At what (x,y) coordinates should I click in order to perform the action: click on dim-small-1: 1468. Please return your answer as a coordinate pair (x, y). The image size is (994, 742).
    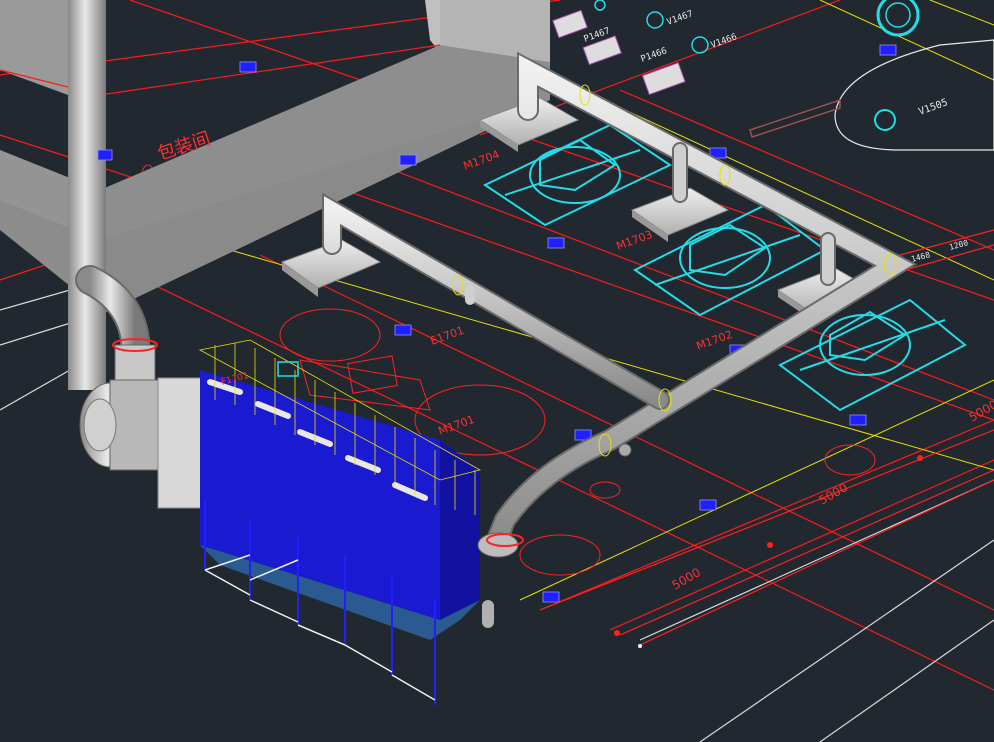
    Looking at the image, I should click on (920, 257).